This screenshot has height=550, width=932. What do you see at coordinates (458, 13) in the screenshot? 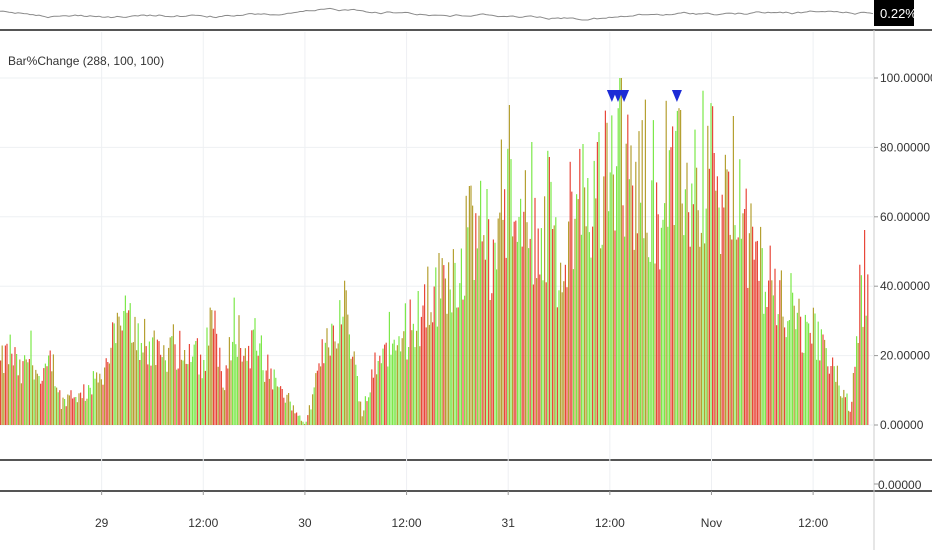
I see `top-pane: 0.22%` at bounding box center [458, 13].